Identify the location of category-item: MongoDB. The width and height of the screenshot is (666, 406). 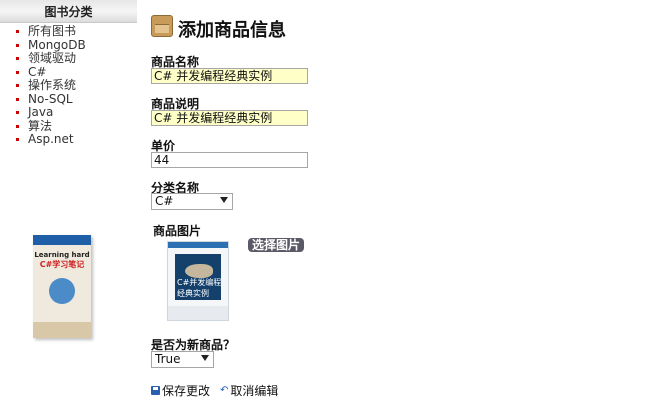
(51, 45).